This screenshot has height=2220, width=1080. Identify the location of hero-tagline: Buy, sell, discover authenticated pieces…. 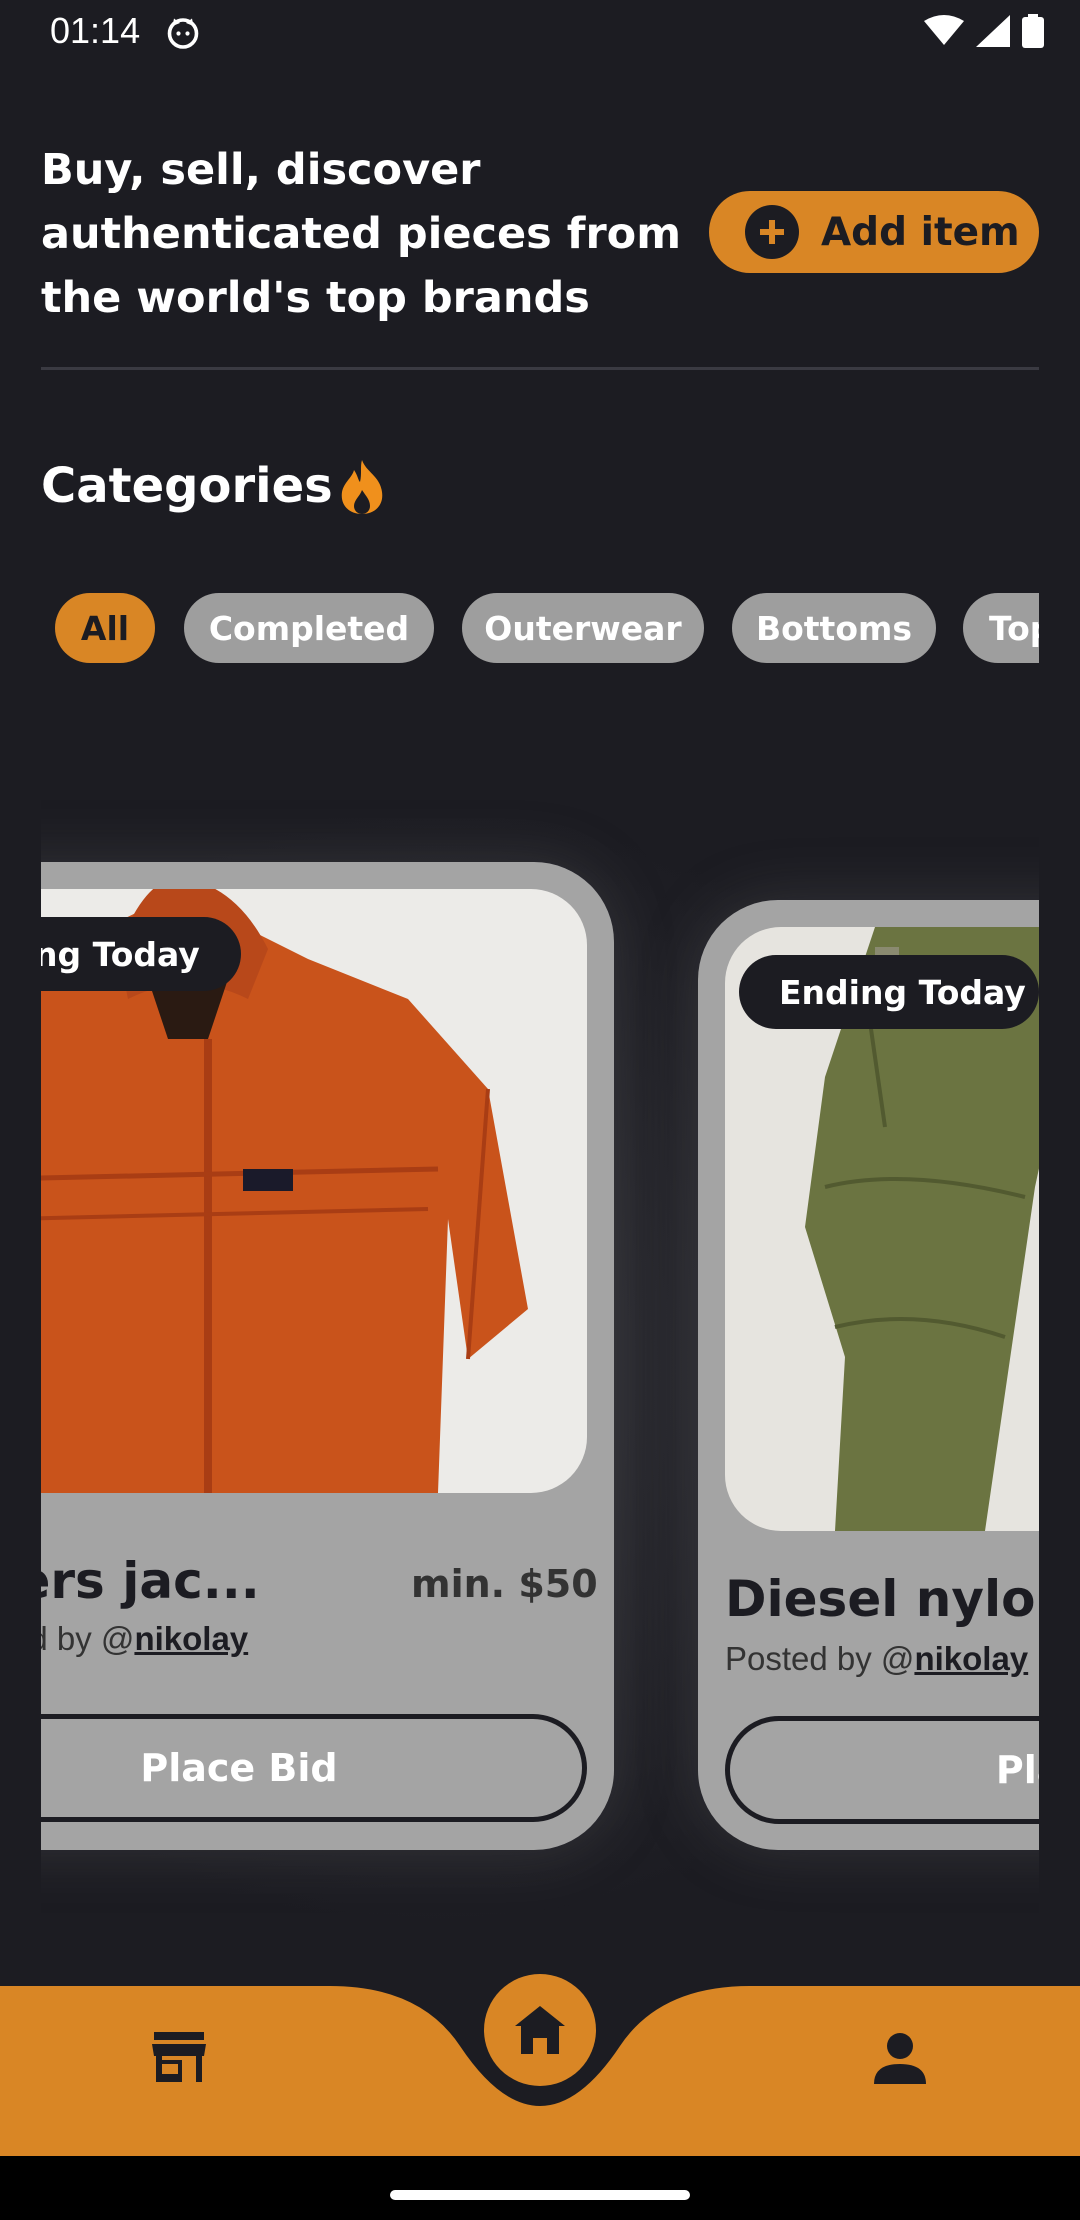
(361, 234).